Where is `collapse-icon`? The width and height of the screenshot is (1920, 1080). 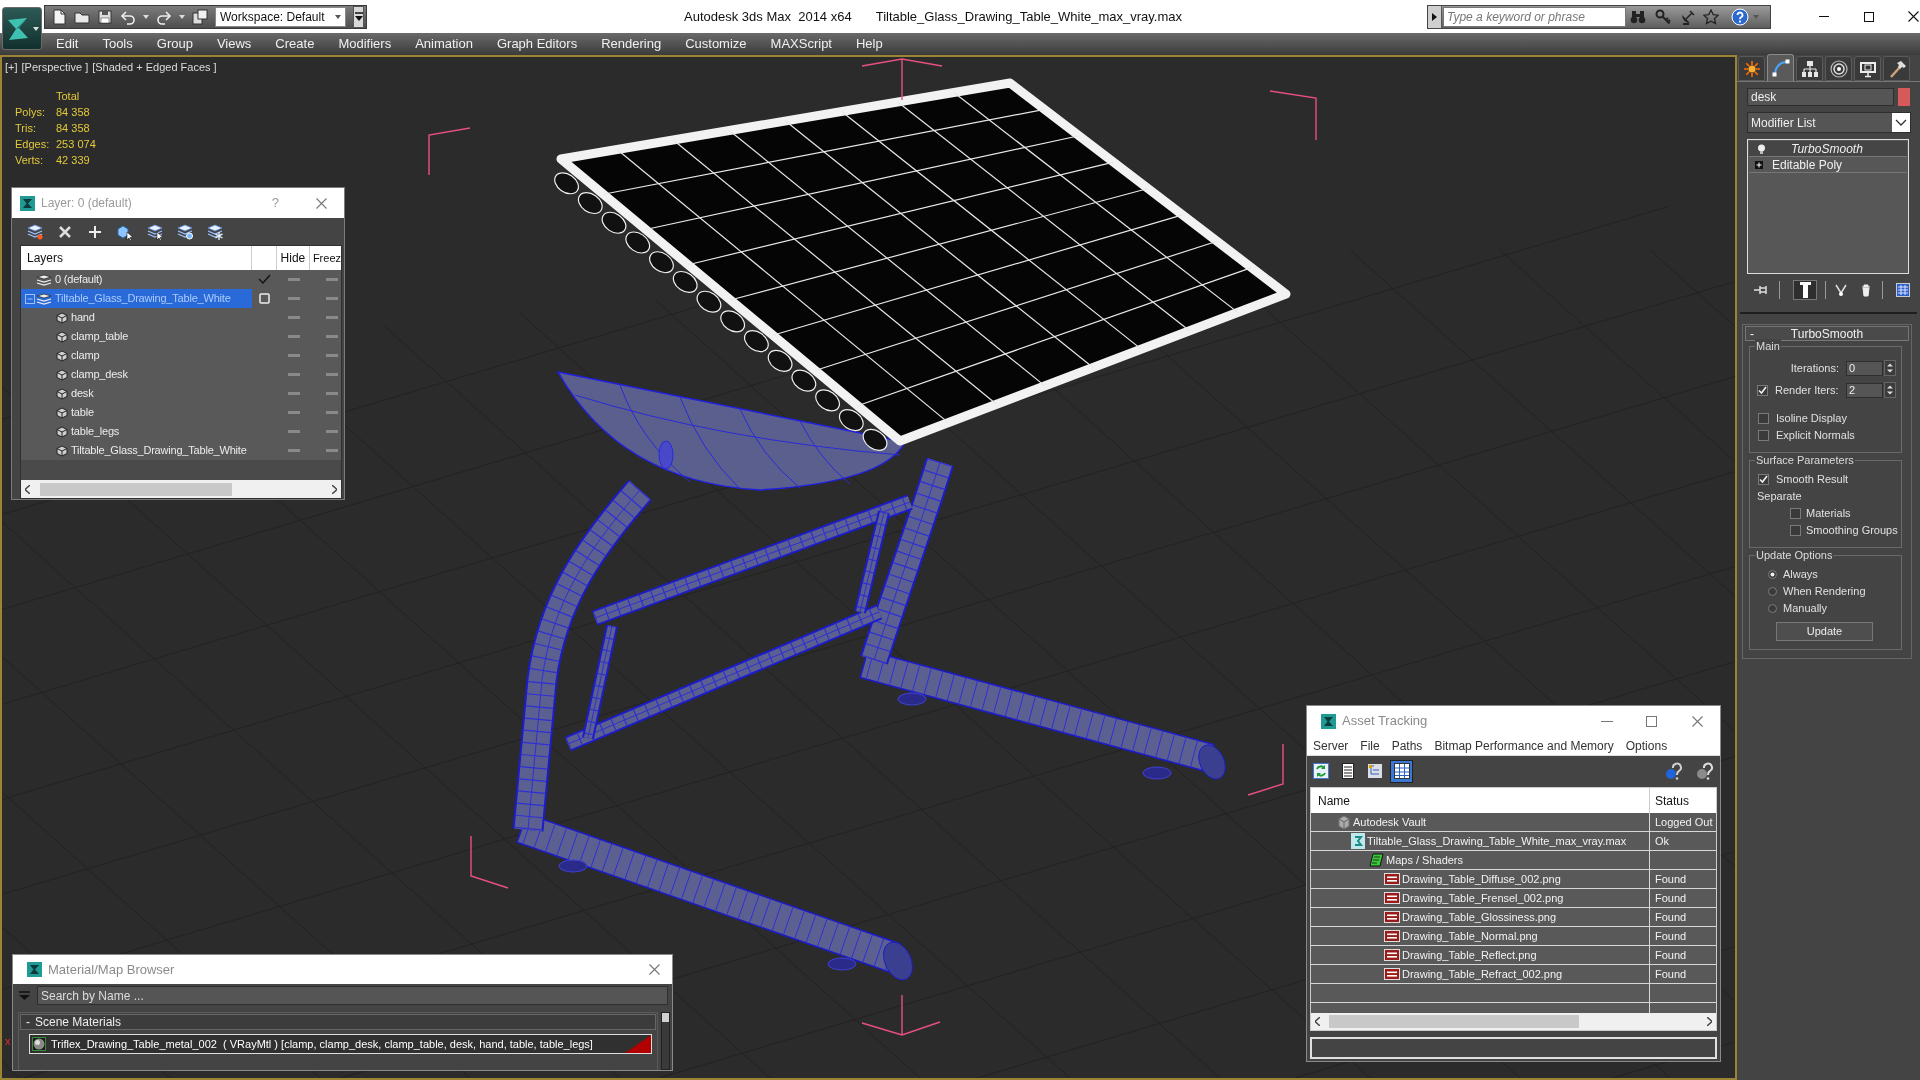
collapse-icon is located at coordinates (30, 298).